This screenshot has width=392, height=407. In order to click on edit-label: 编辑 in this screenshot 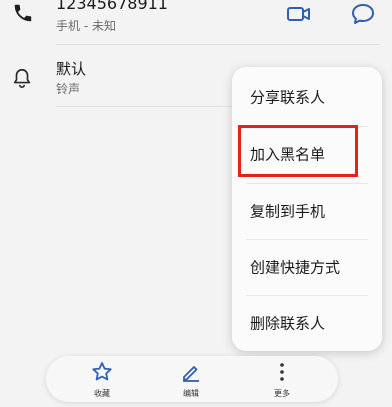, I will do `click(191, 393)`.